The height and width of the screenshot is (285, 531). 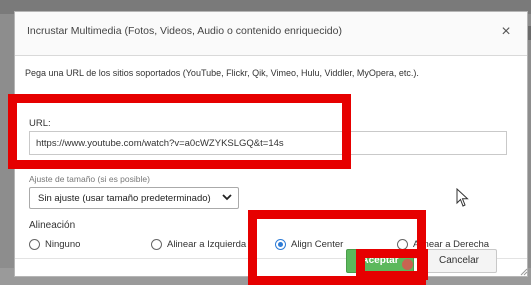 I want to click on radio-label: Alinear a Derecha, so click(x=451, y=244).